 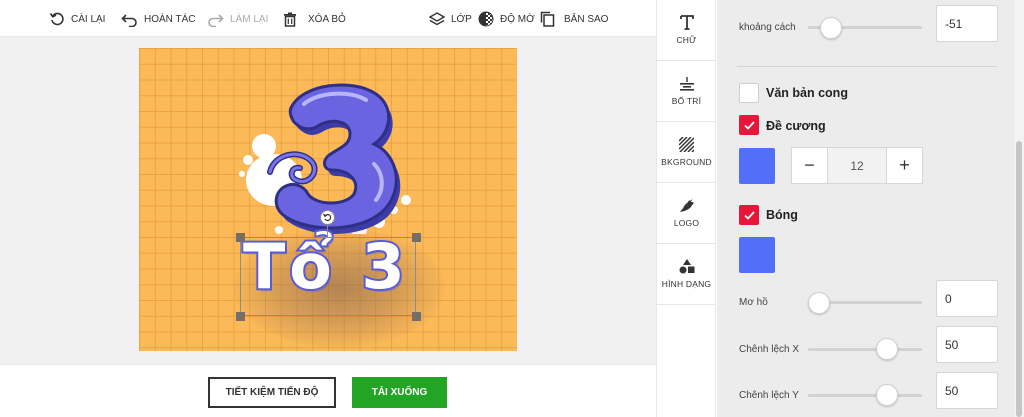 I want to click on bird-icon, so click(x=686, y=205).